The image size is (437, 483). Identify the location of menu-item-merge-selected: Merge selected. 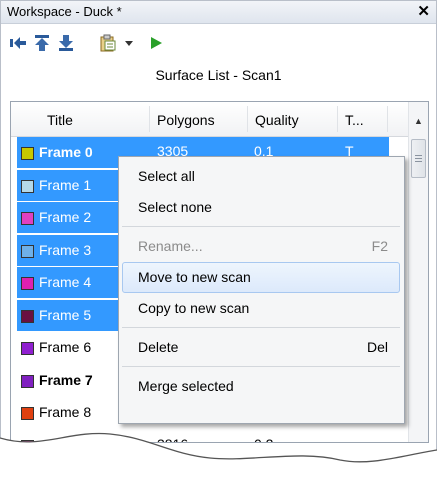
(261, 386).